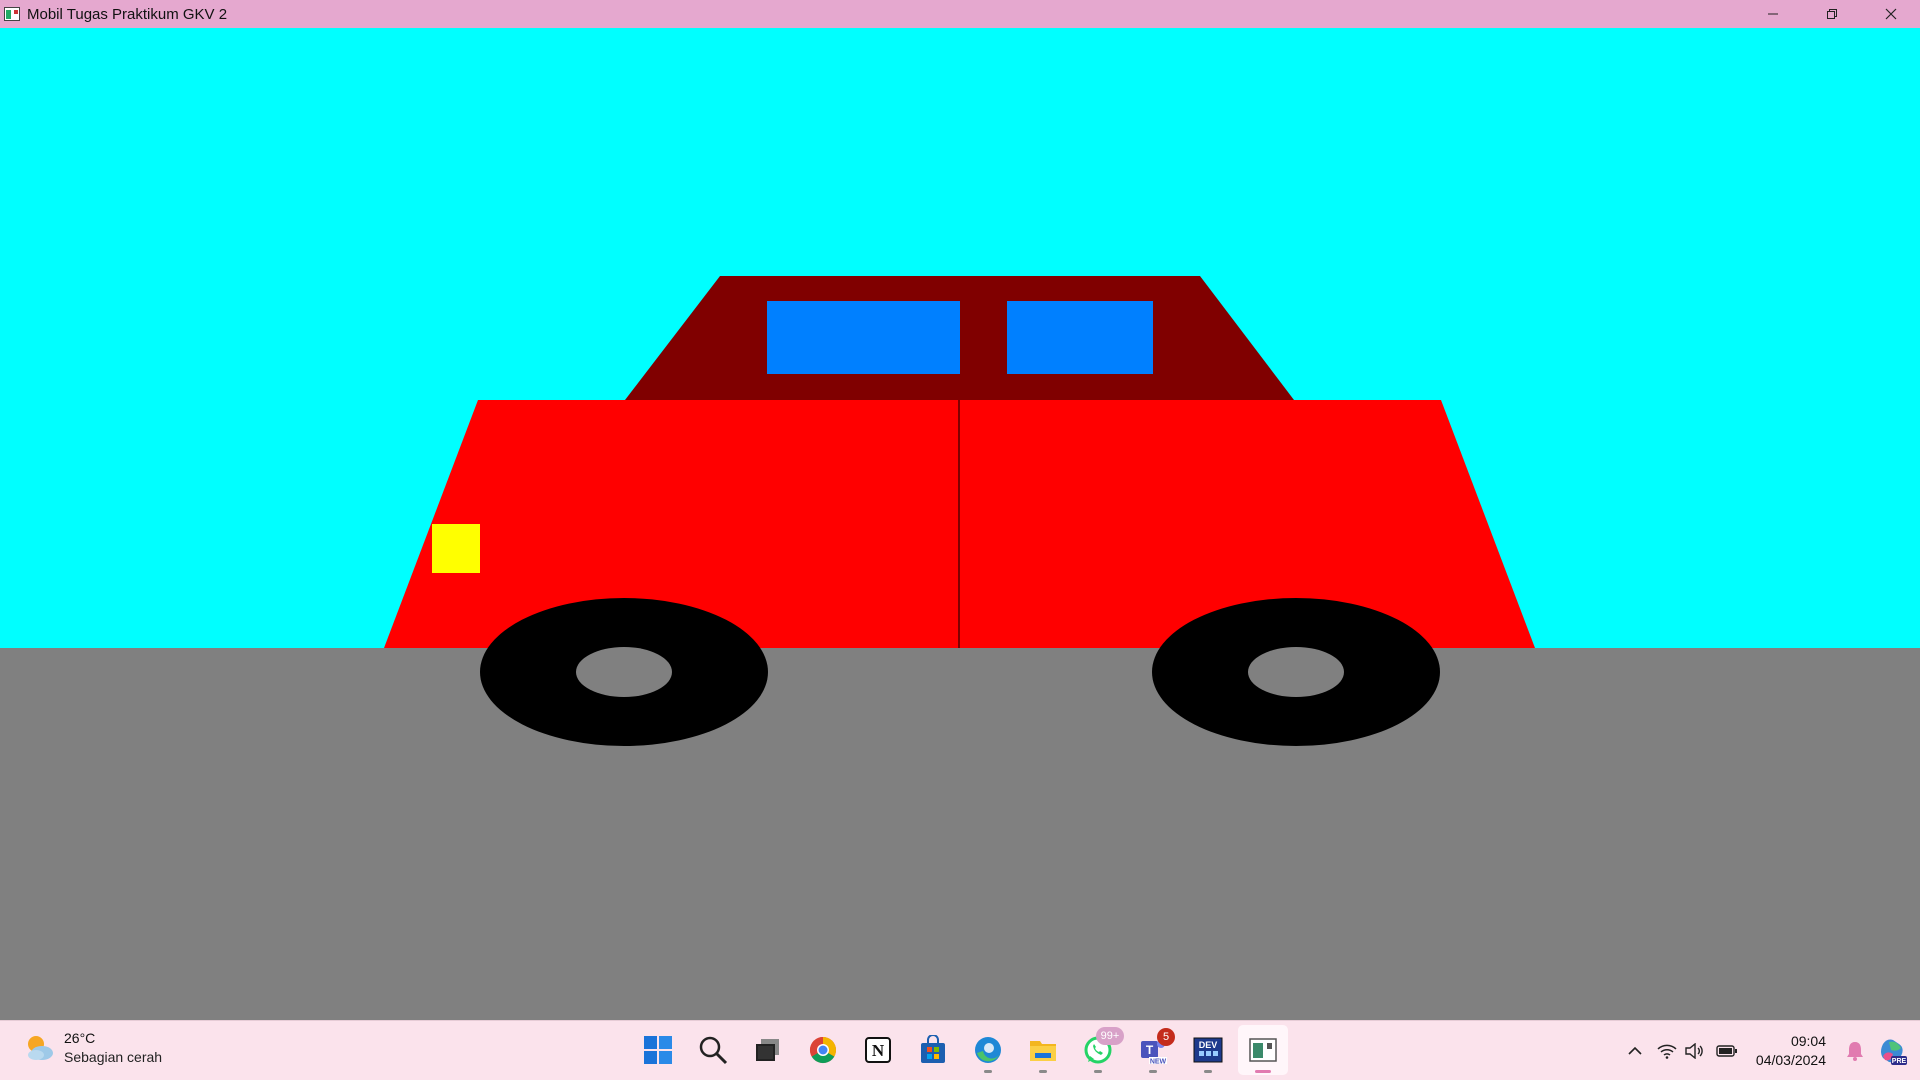 The height and width of the screenshot is (1080, 1920). I want to click on system-tray: 09:04 04/03/2024 PRE, so click(1768, 1050).